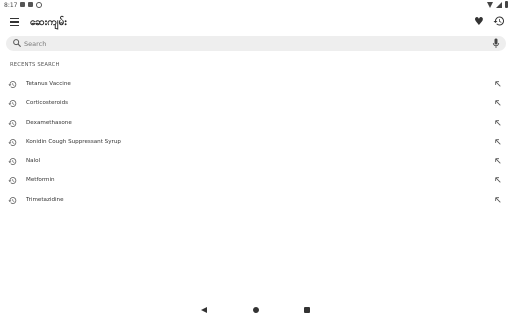 This screenshot has width=512, height=320. What do you see at coordinates (48, 22) in the screenshot?
I see `app-title: ဆေးကျမ်း` at bounding box center [48, 22].